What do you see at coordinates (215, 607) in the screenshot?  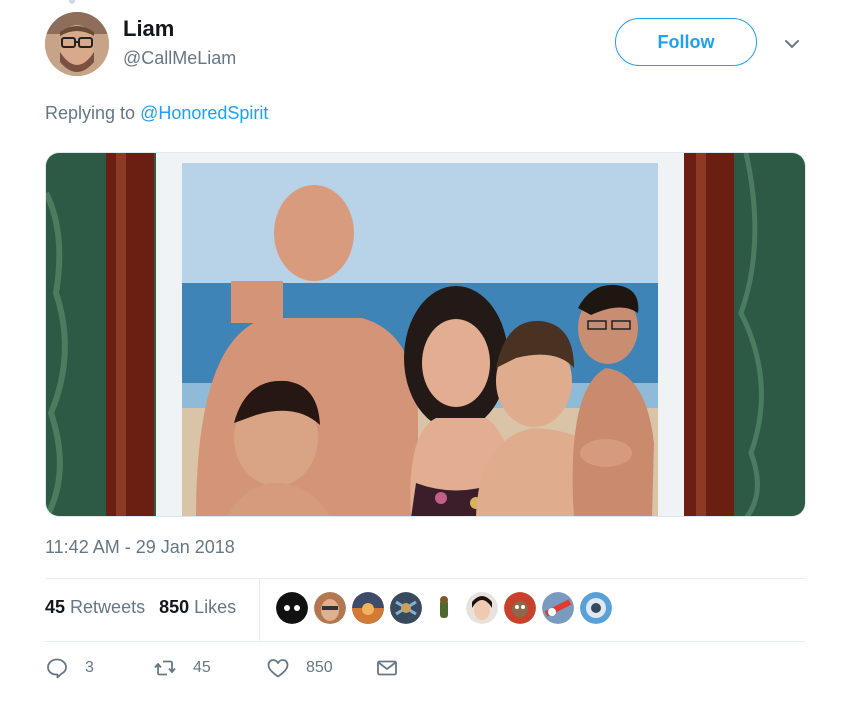 I see `likes-label: Likes` at bounding box center [215, 607].